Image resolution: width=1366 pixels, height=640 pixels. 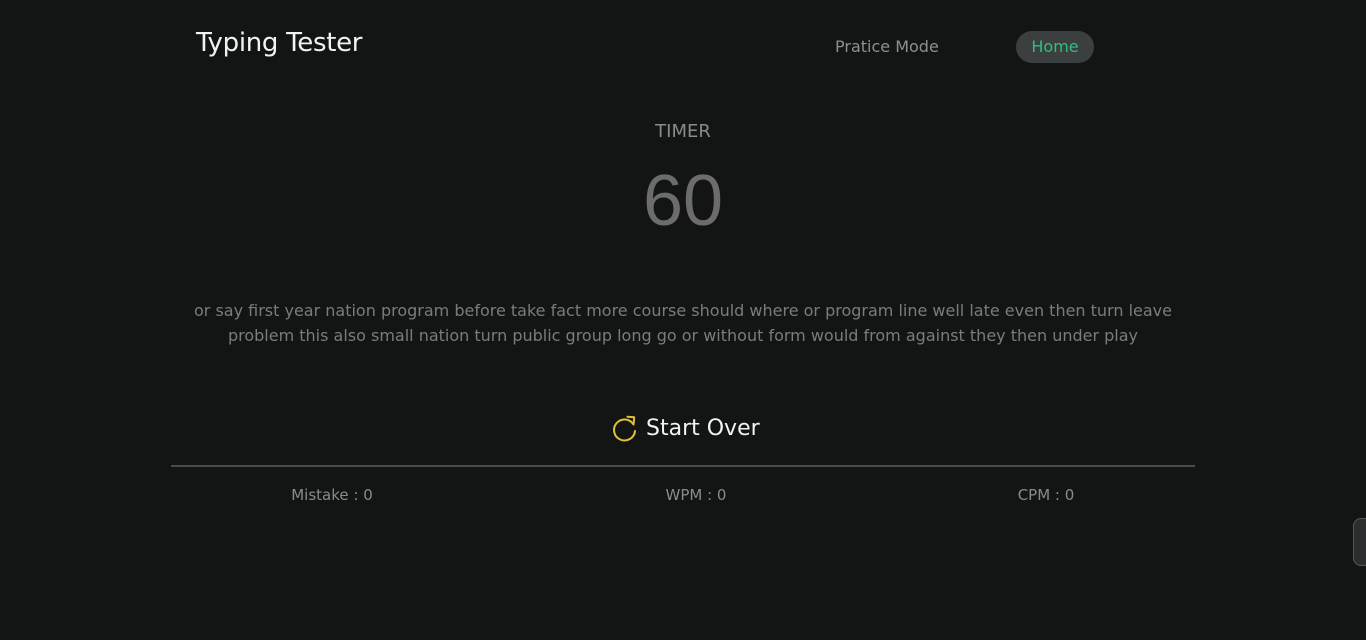 What do you see at coordinates (1359, 542) in the screenshot?
I see `side-panel-toggle` at bounding box center [1359, 542].